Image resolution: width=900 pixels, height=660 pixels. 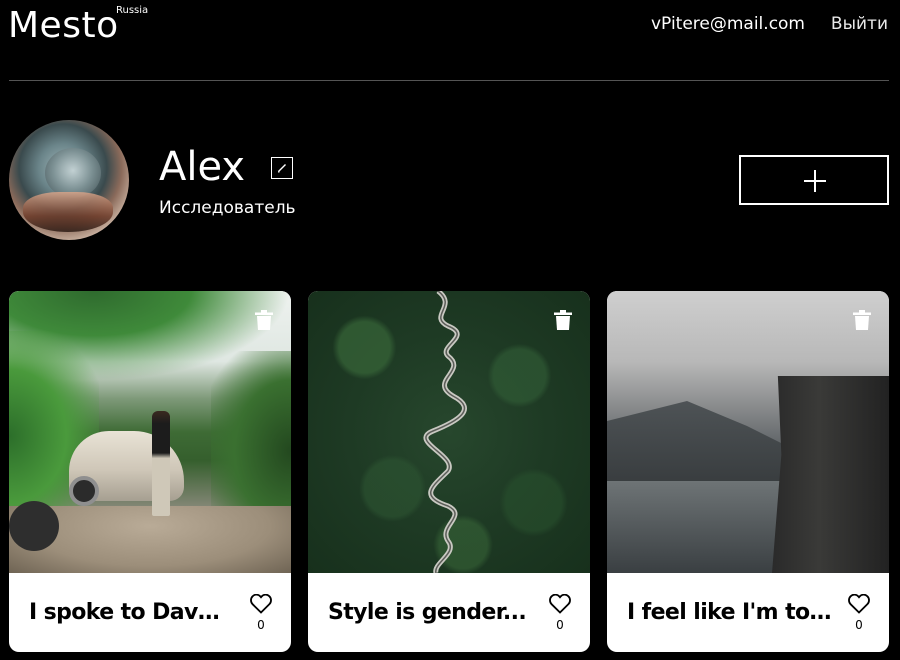 What do you see at coordinates (132, 10) in the screenshot?
I see `logo-subtitle: Russia` at bounding box center [132, 10].